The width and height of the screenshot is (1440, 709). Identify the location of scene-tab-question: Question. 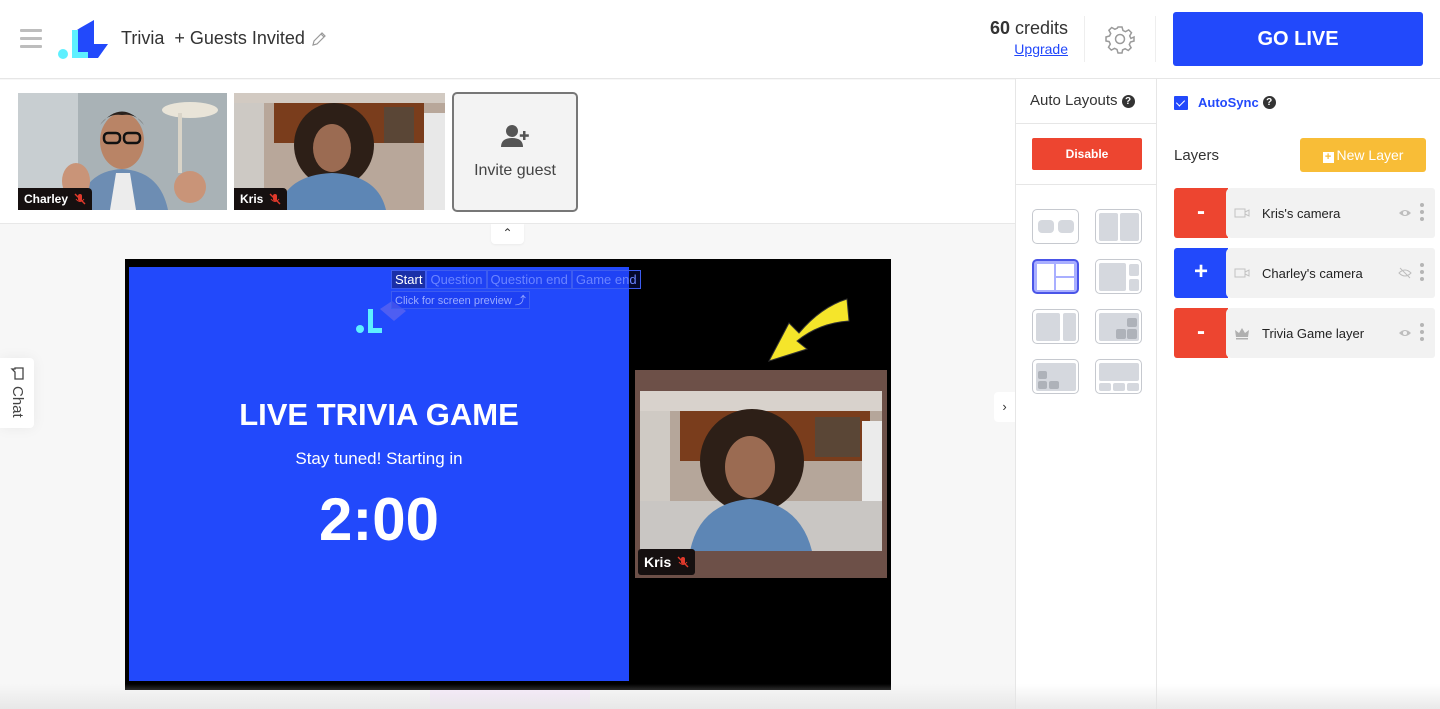
(456, 279).